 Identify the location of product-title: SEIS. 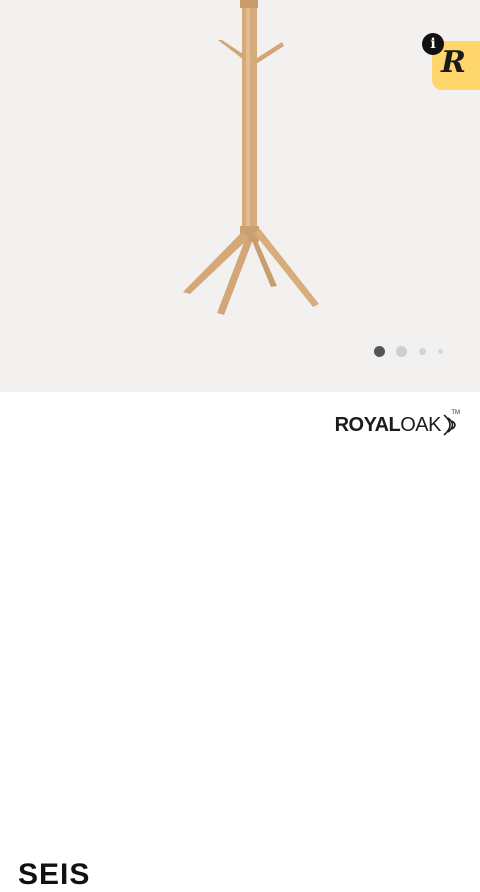
(54, 874).